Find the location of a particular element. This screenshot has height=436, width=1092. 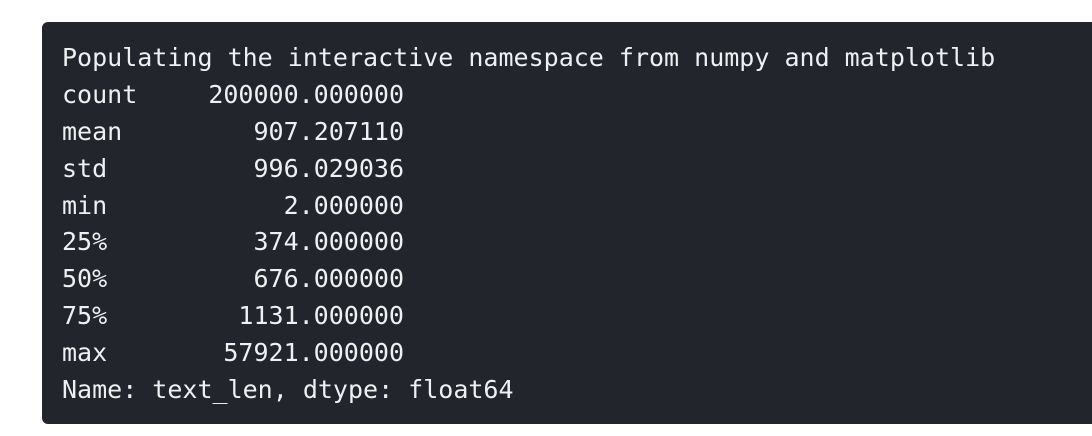

stat-key: 50% is located at coordinates (85, 279).